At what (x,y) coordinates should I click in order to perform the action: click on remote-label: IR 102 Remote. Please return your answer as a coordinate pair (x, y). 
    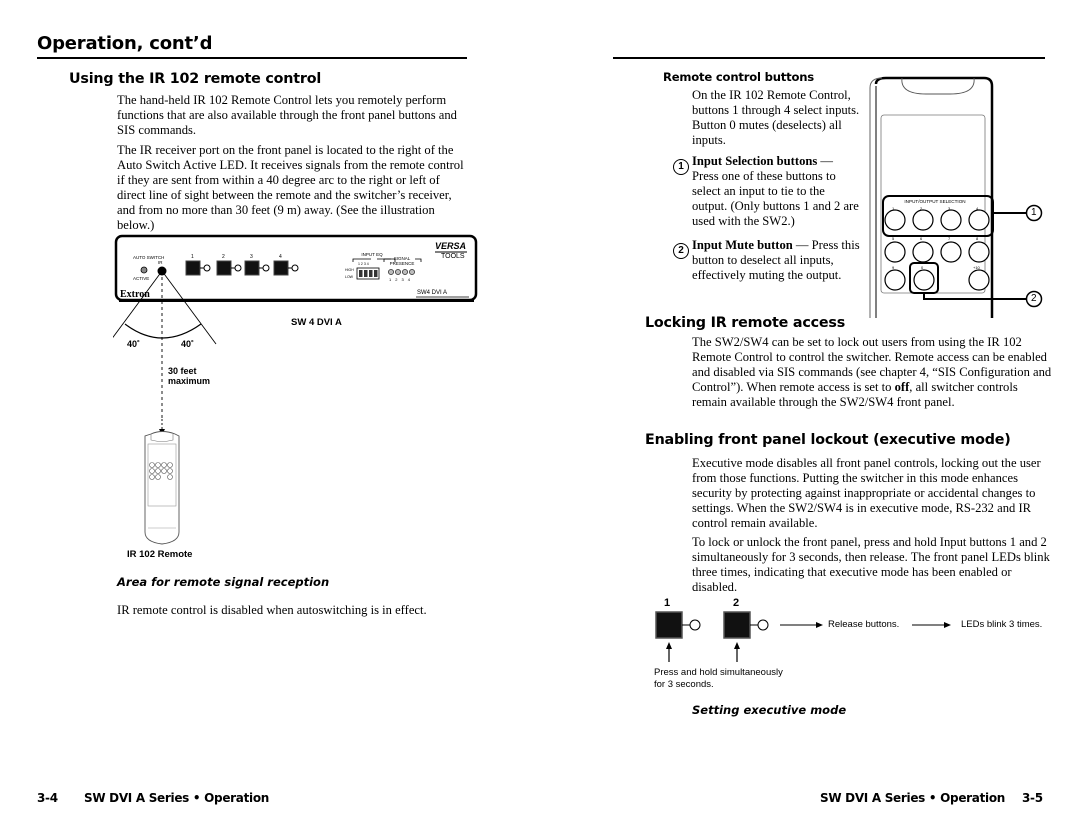
    Looking at the image, I should click on (160, 554).